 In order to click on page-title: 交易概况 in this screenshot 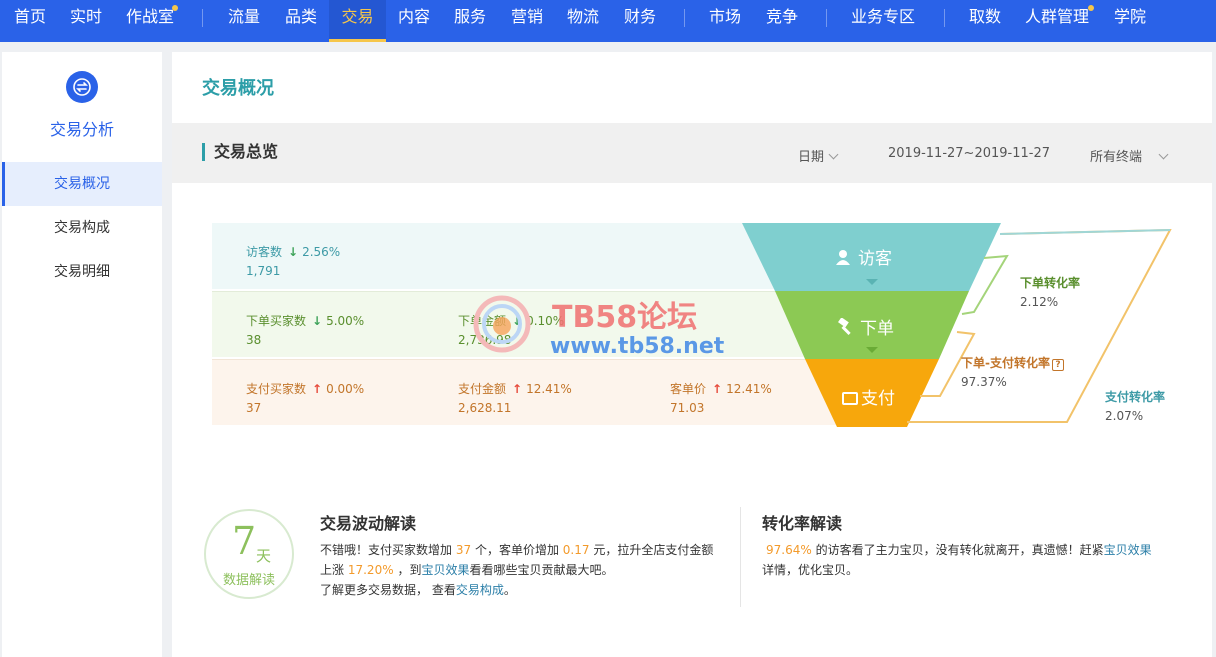, I will do `click(238, 88)`.